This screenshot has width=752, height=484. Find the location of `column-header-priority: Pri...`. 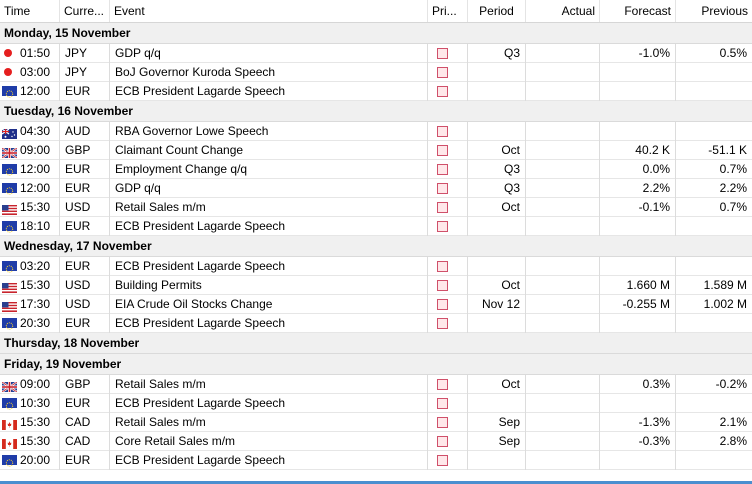

column-header-priority: Pri... is located at coordinates (448, 11).